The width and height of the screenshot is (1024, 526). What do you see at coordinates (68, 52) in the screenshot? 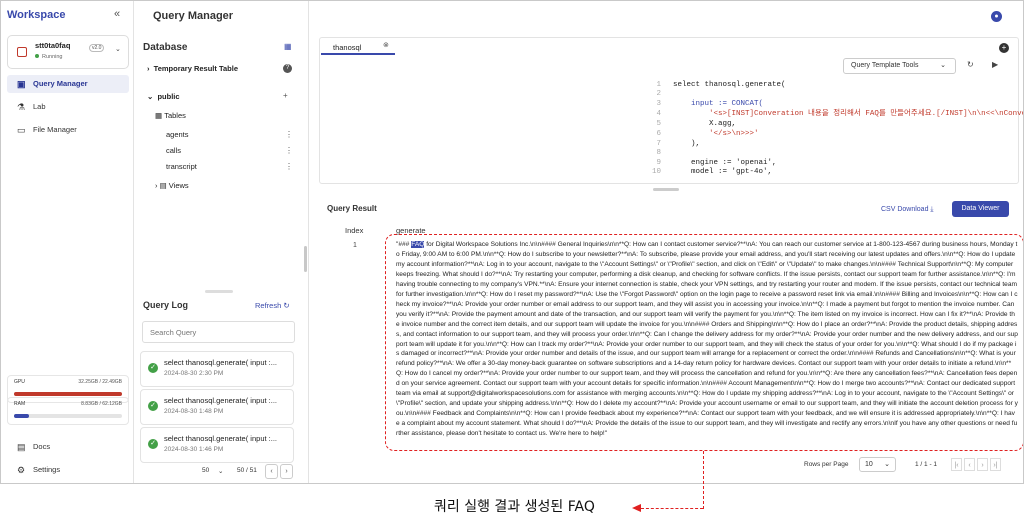
I see `workspace-selector: stt0ta0faq v2.0 Running ⌄` at bounding box center [68, 52].